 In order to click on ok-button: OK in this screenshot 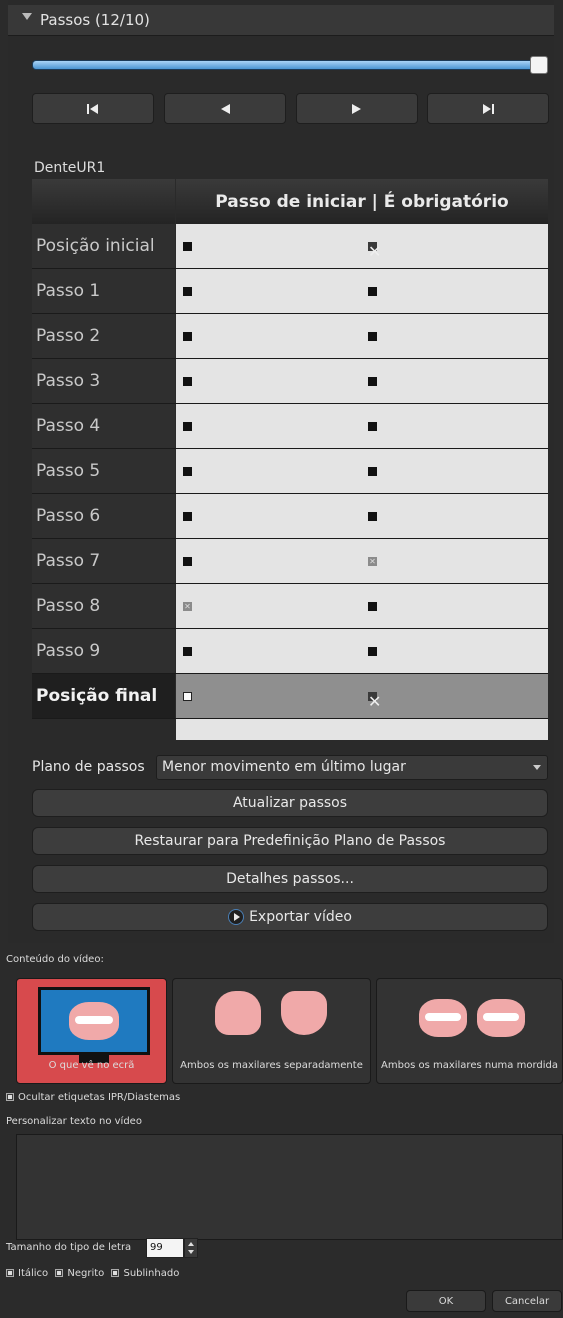, I will do `click(446, 1301)`.